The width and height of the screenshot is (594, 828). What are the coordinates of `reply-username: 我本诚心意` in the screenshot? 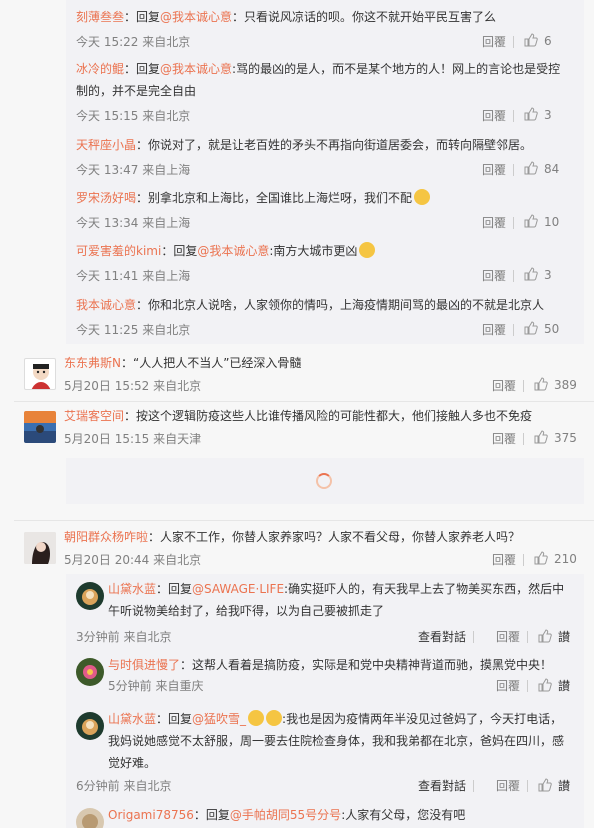 It's located at (106, 305).